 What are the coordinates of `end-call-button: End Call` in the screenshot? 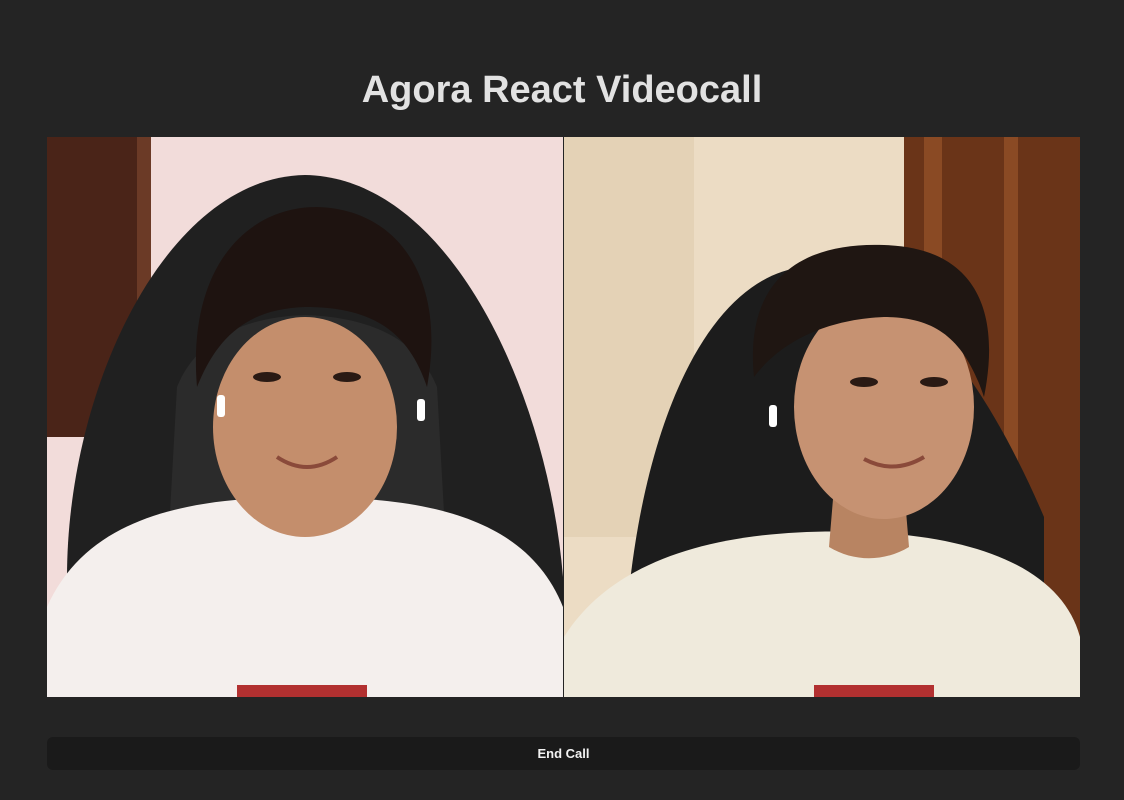 It's located at (563, 753).